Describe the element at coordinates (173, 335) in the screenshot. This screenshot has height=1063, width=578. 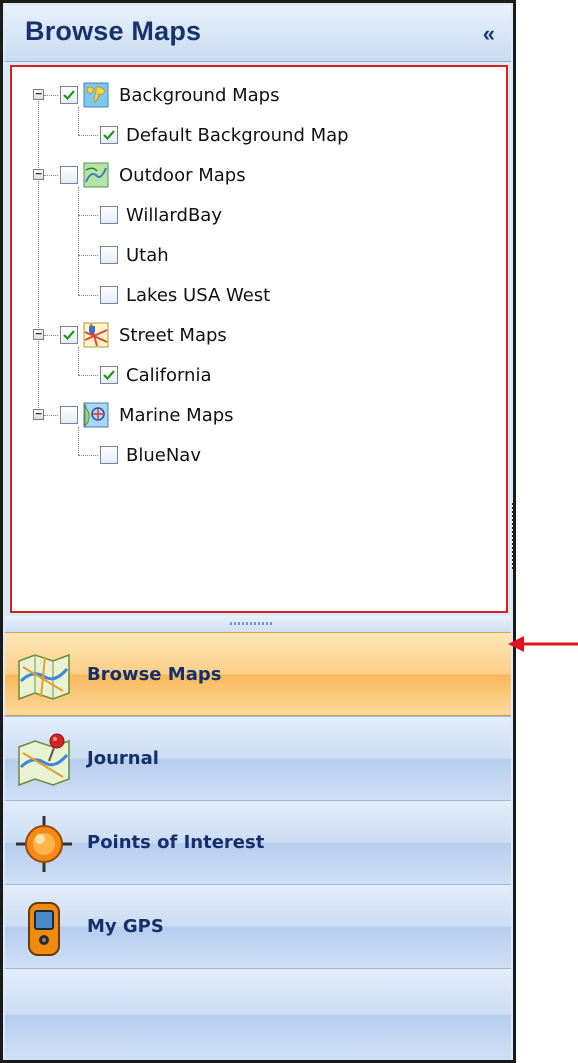
I see `tree-item-label: Street Maps` at that location.